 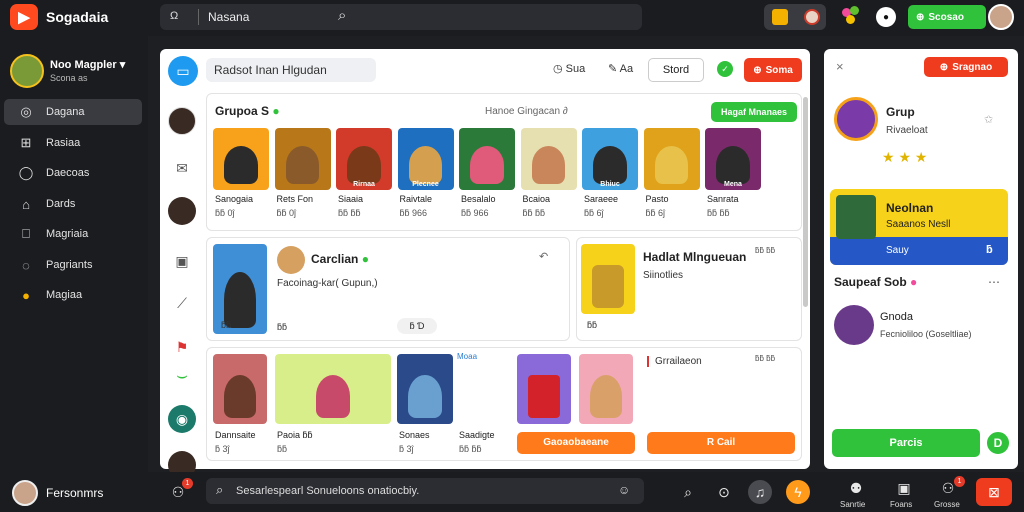 What do you see at coordinates (610, 184) in the screenshot?
I see `thumb-label: Bhiuc` at bounding box center [610, 184].